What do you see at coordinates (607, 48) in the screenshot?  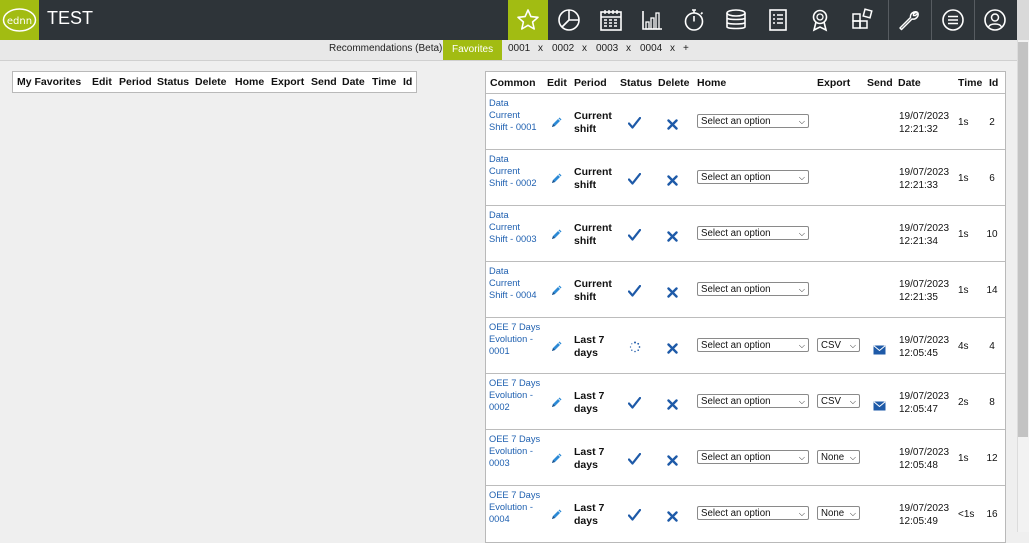 I see `tab-0003: 0003` at bounding box center [607, 48].